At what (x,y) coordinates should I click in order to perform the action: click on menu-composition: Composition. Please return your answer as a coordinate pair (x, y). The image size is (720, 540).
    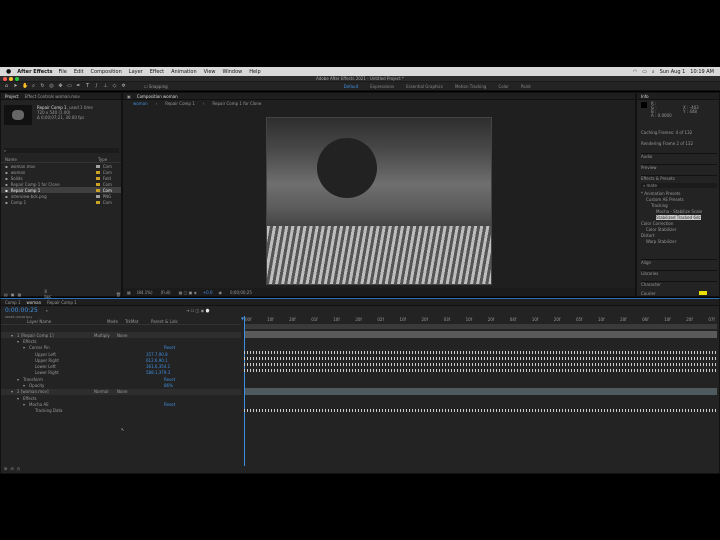
    Looking at the image, I should click on (106, 72).